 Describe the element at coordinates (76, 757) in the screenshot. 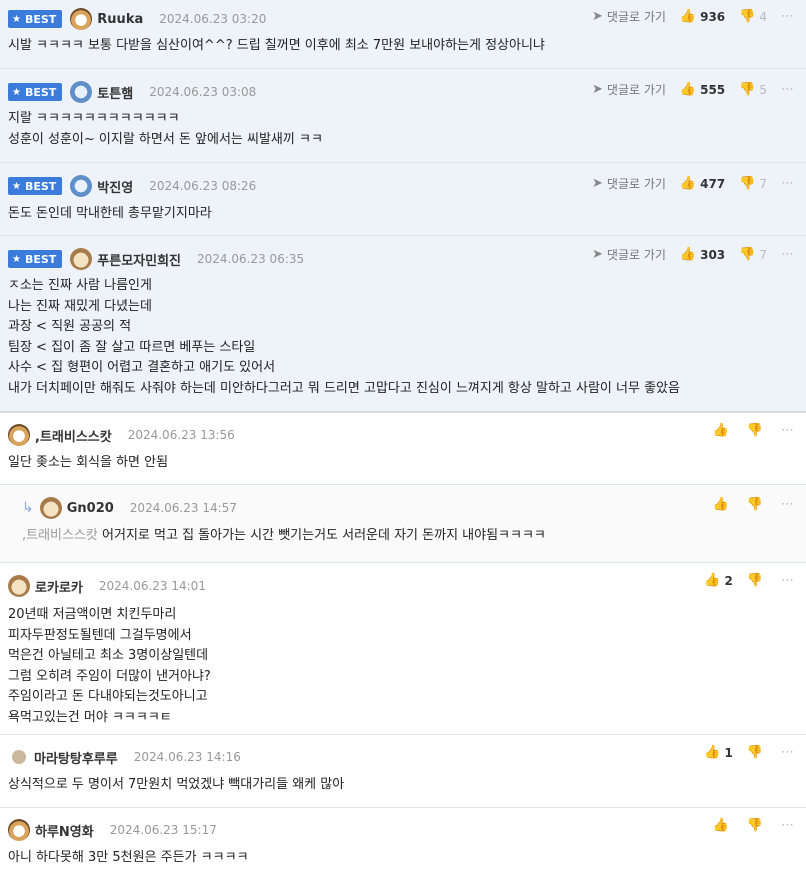

I see `nickname: 마라탕탕후루루` at that location.